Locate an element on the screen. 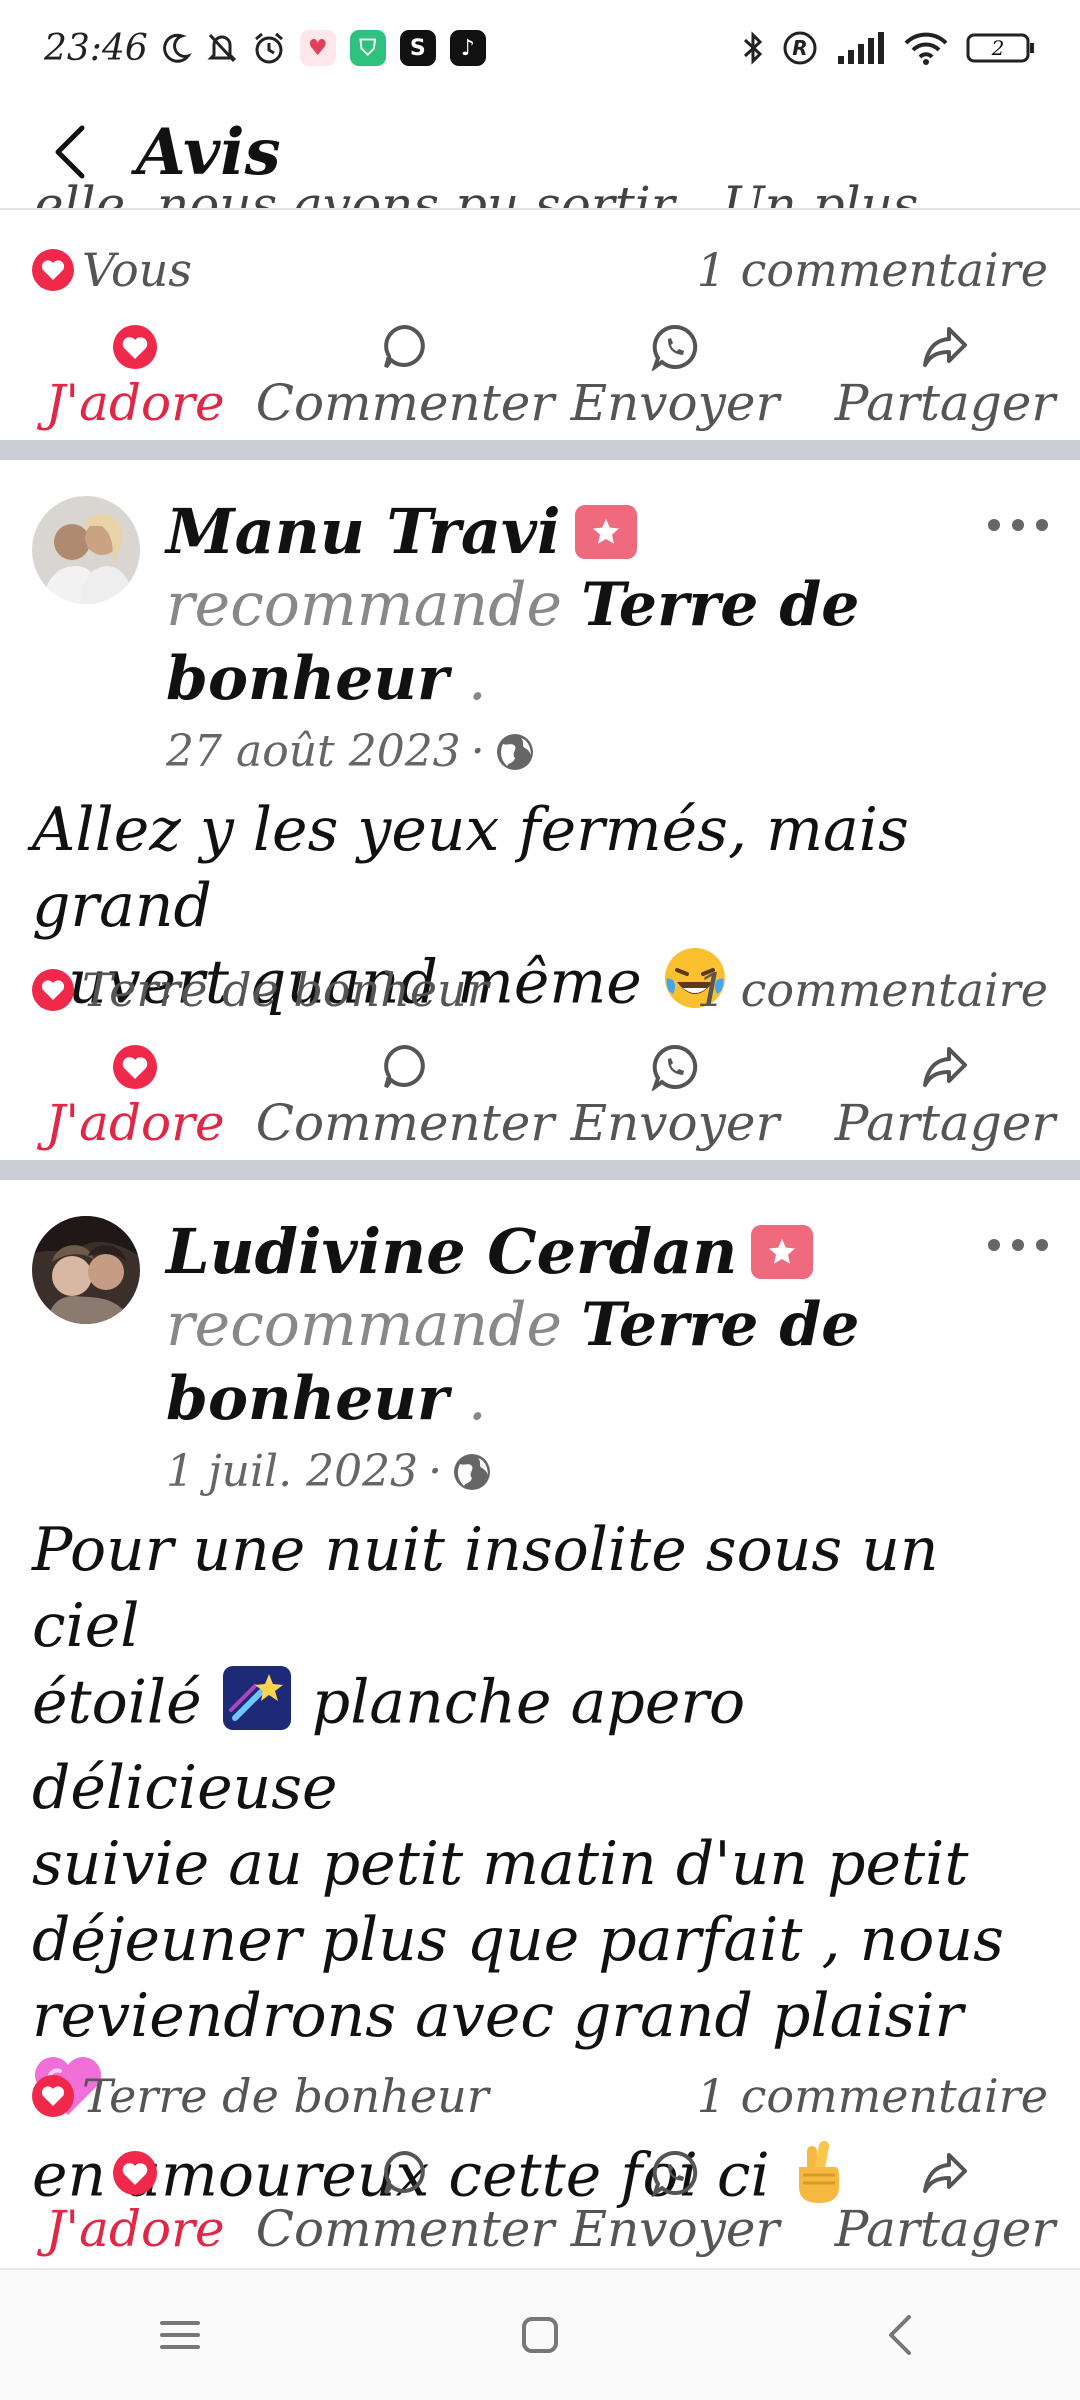 This screenshot has width=1080, height=2400. shield-app-icon: ⛉ is located at coordinates (367, 48).